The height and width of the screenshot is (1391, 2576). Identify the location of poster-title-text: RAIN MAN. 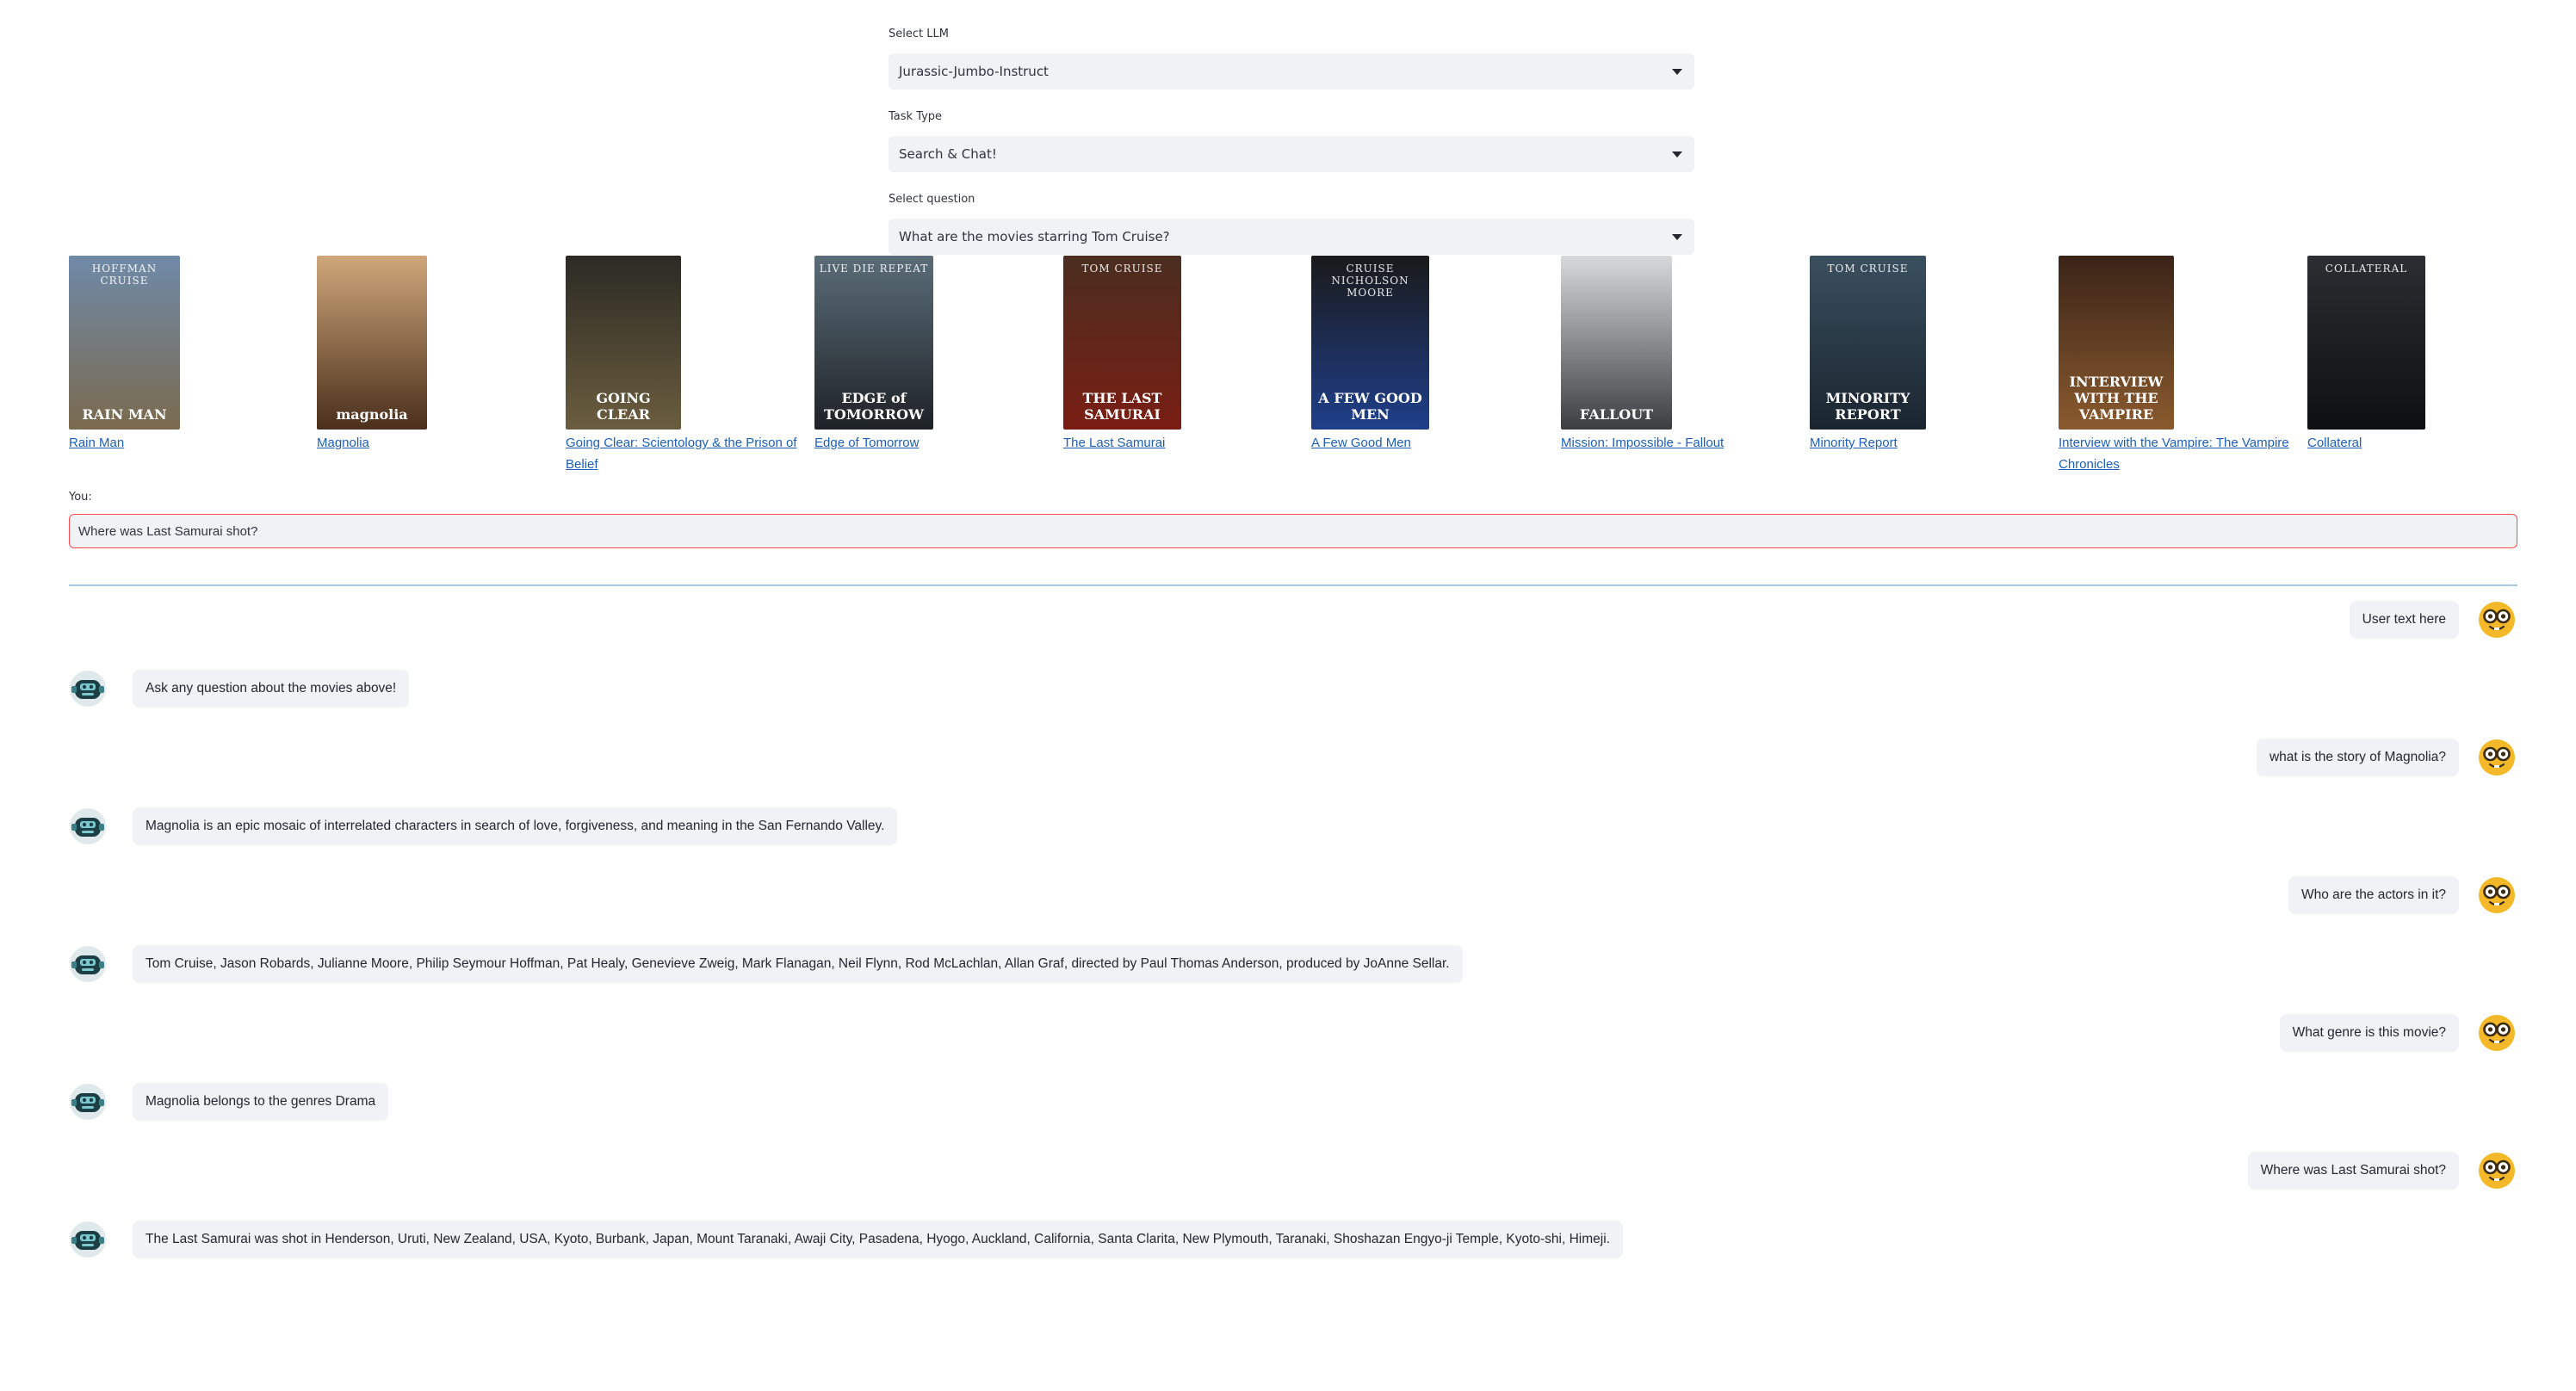
(125, 414).